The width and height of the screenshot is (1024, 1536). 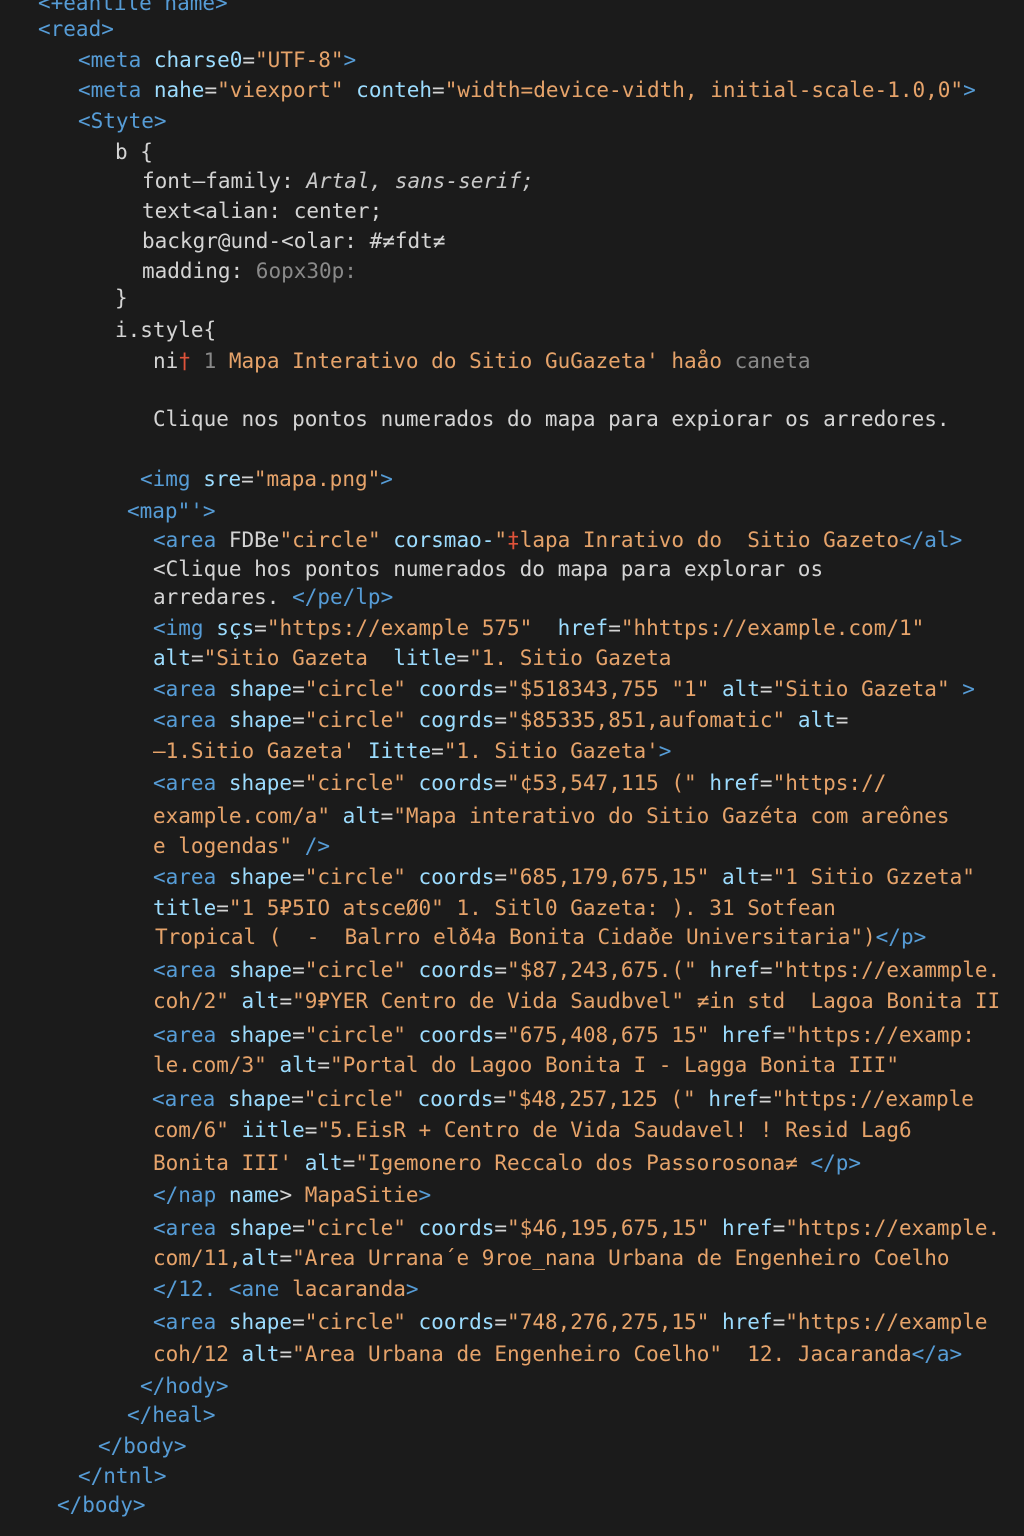 I want to click on code-line: backgr@und-<olar: #≠fdt≠, so click(x=293, y=241).